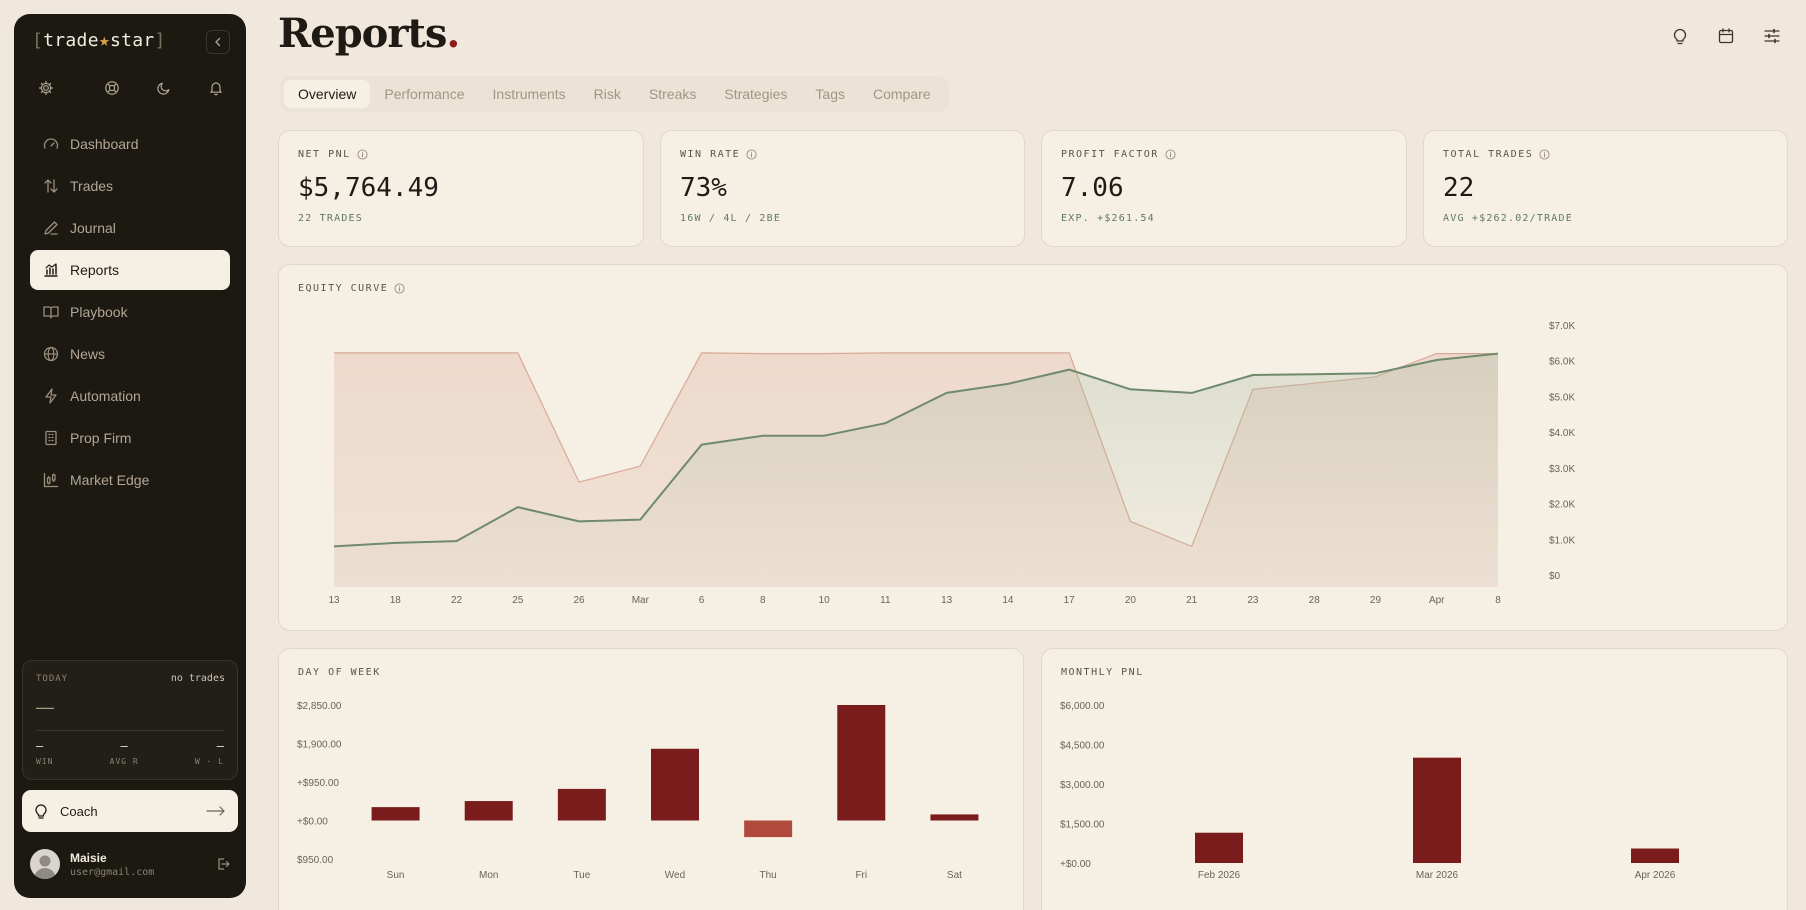 Image resolution: width=1806 pixels, height=910 pixels. What do you see at coordinates (130, 270) in the screenshot?
I see `sidebar-item-reports: Reports` at bounding box center [130, 270].